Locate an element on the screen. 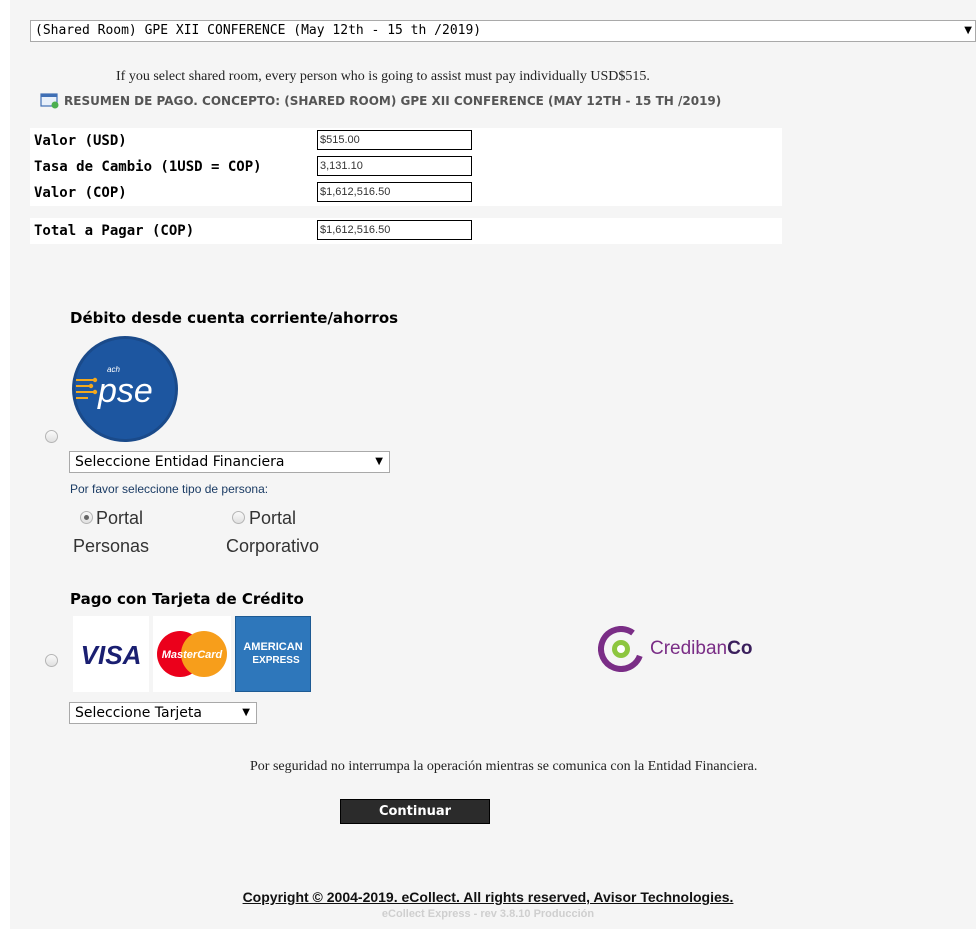 This screenshot has width=976, height=929. credibanco-logo: CredibanCo is located at coordinates (675, 649).